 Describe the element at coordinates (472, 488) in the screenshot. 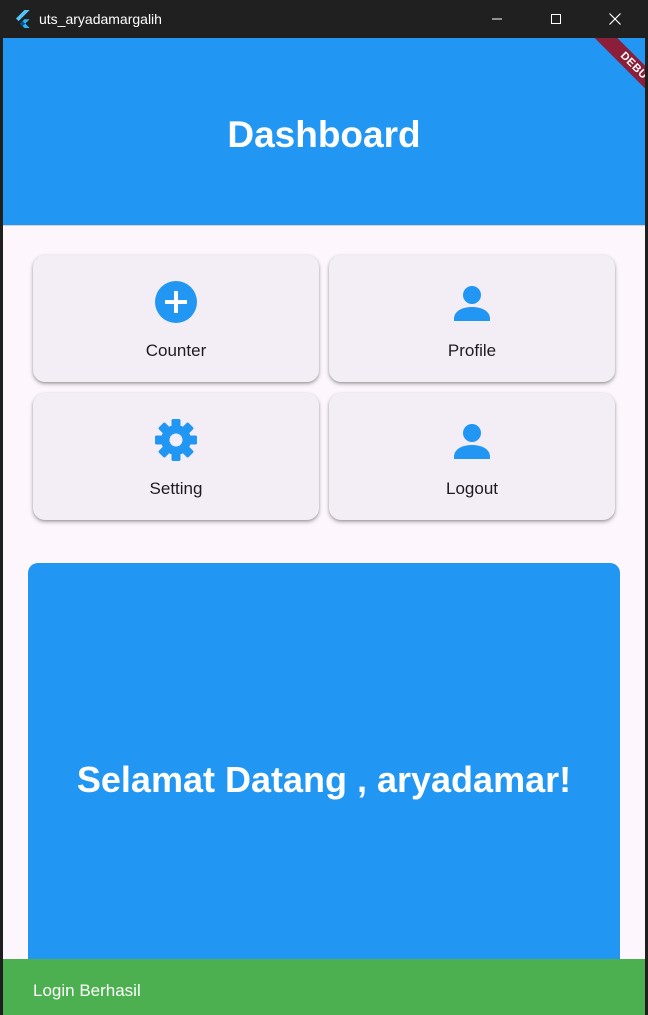

I see `logout-card-label: Logout` at that location.